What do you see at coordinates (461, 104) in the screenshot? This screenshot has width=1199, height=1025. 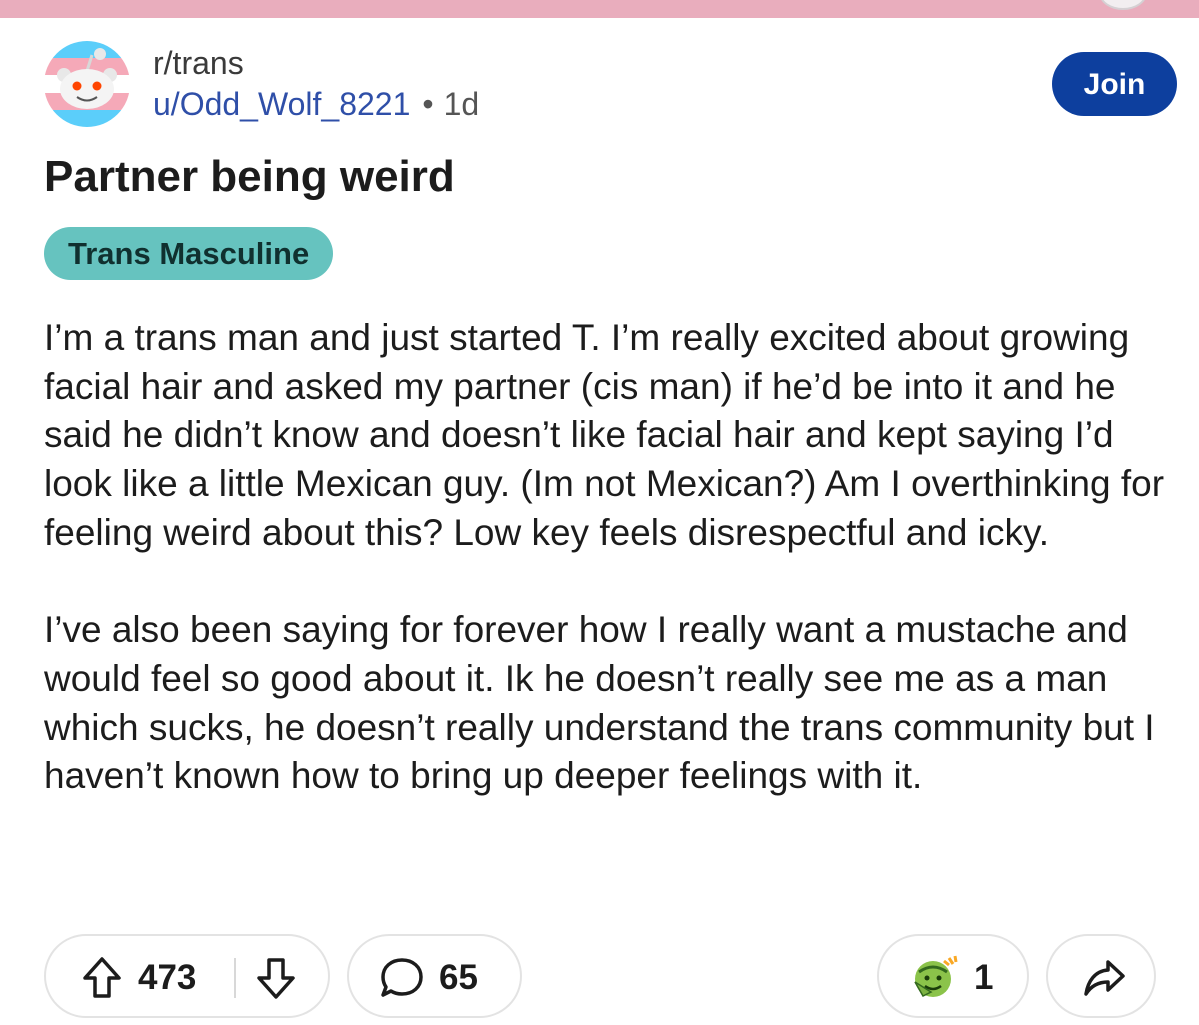 I see `post-age: 1d` at bounding box center [461, 104].